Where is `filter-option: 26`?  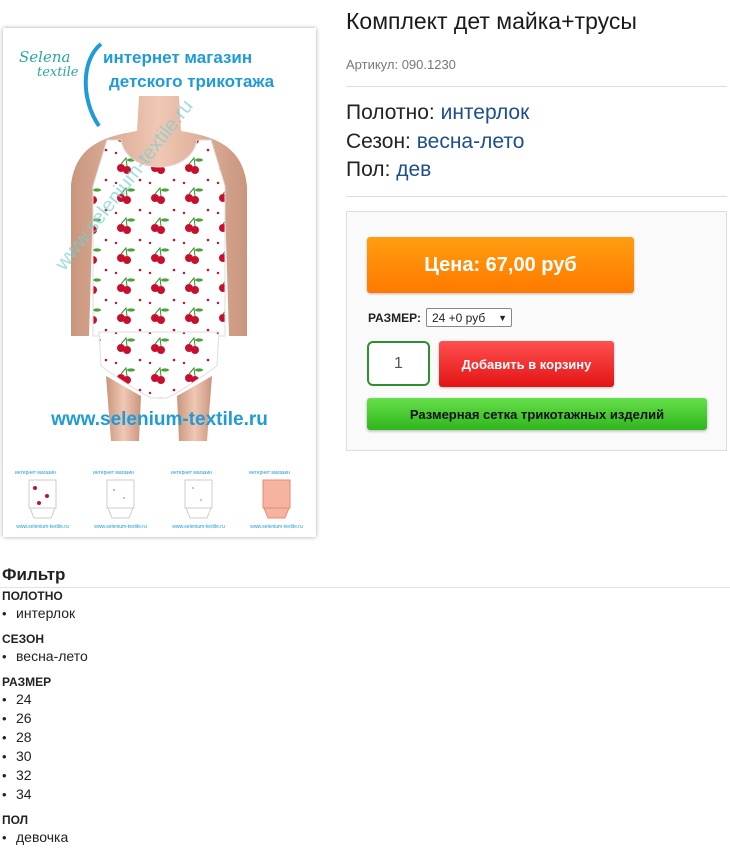
filter-option: 26 is located at coordinates (45, 718).